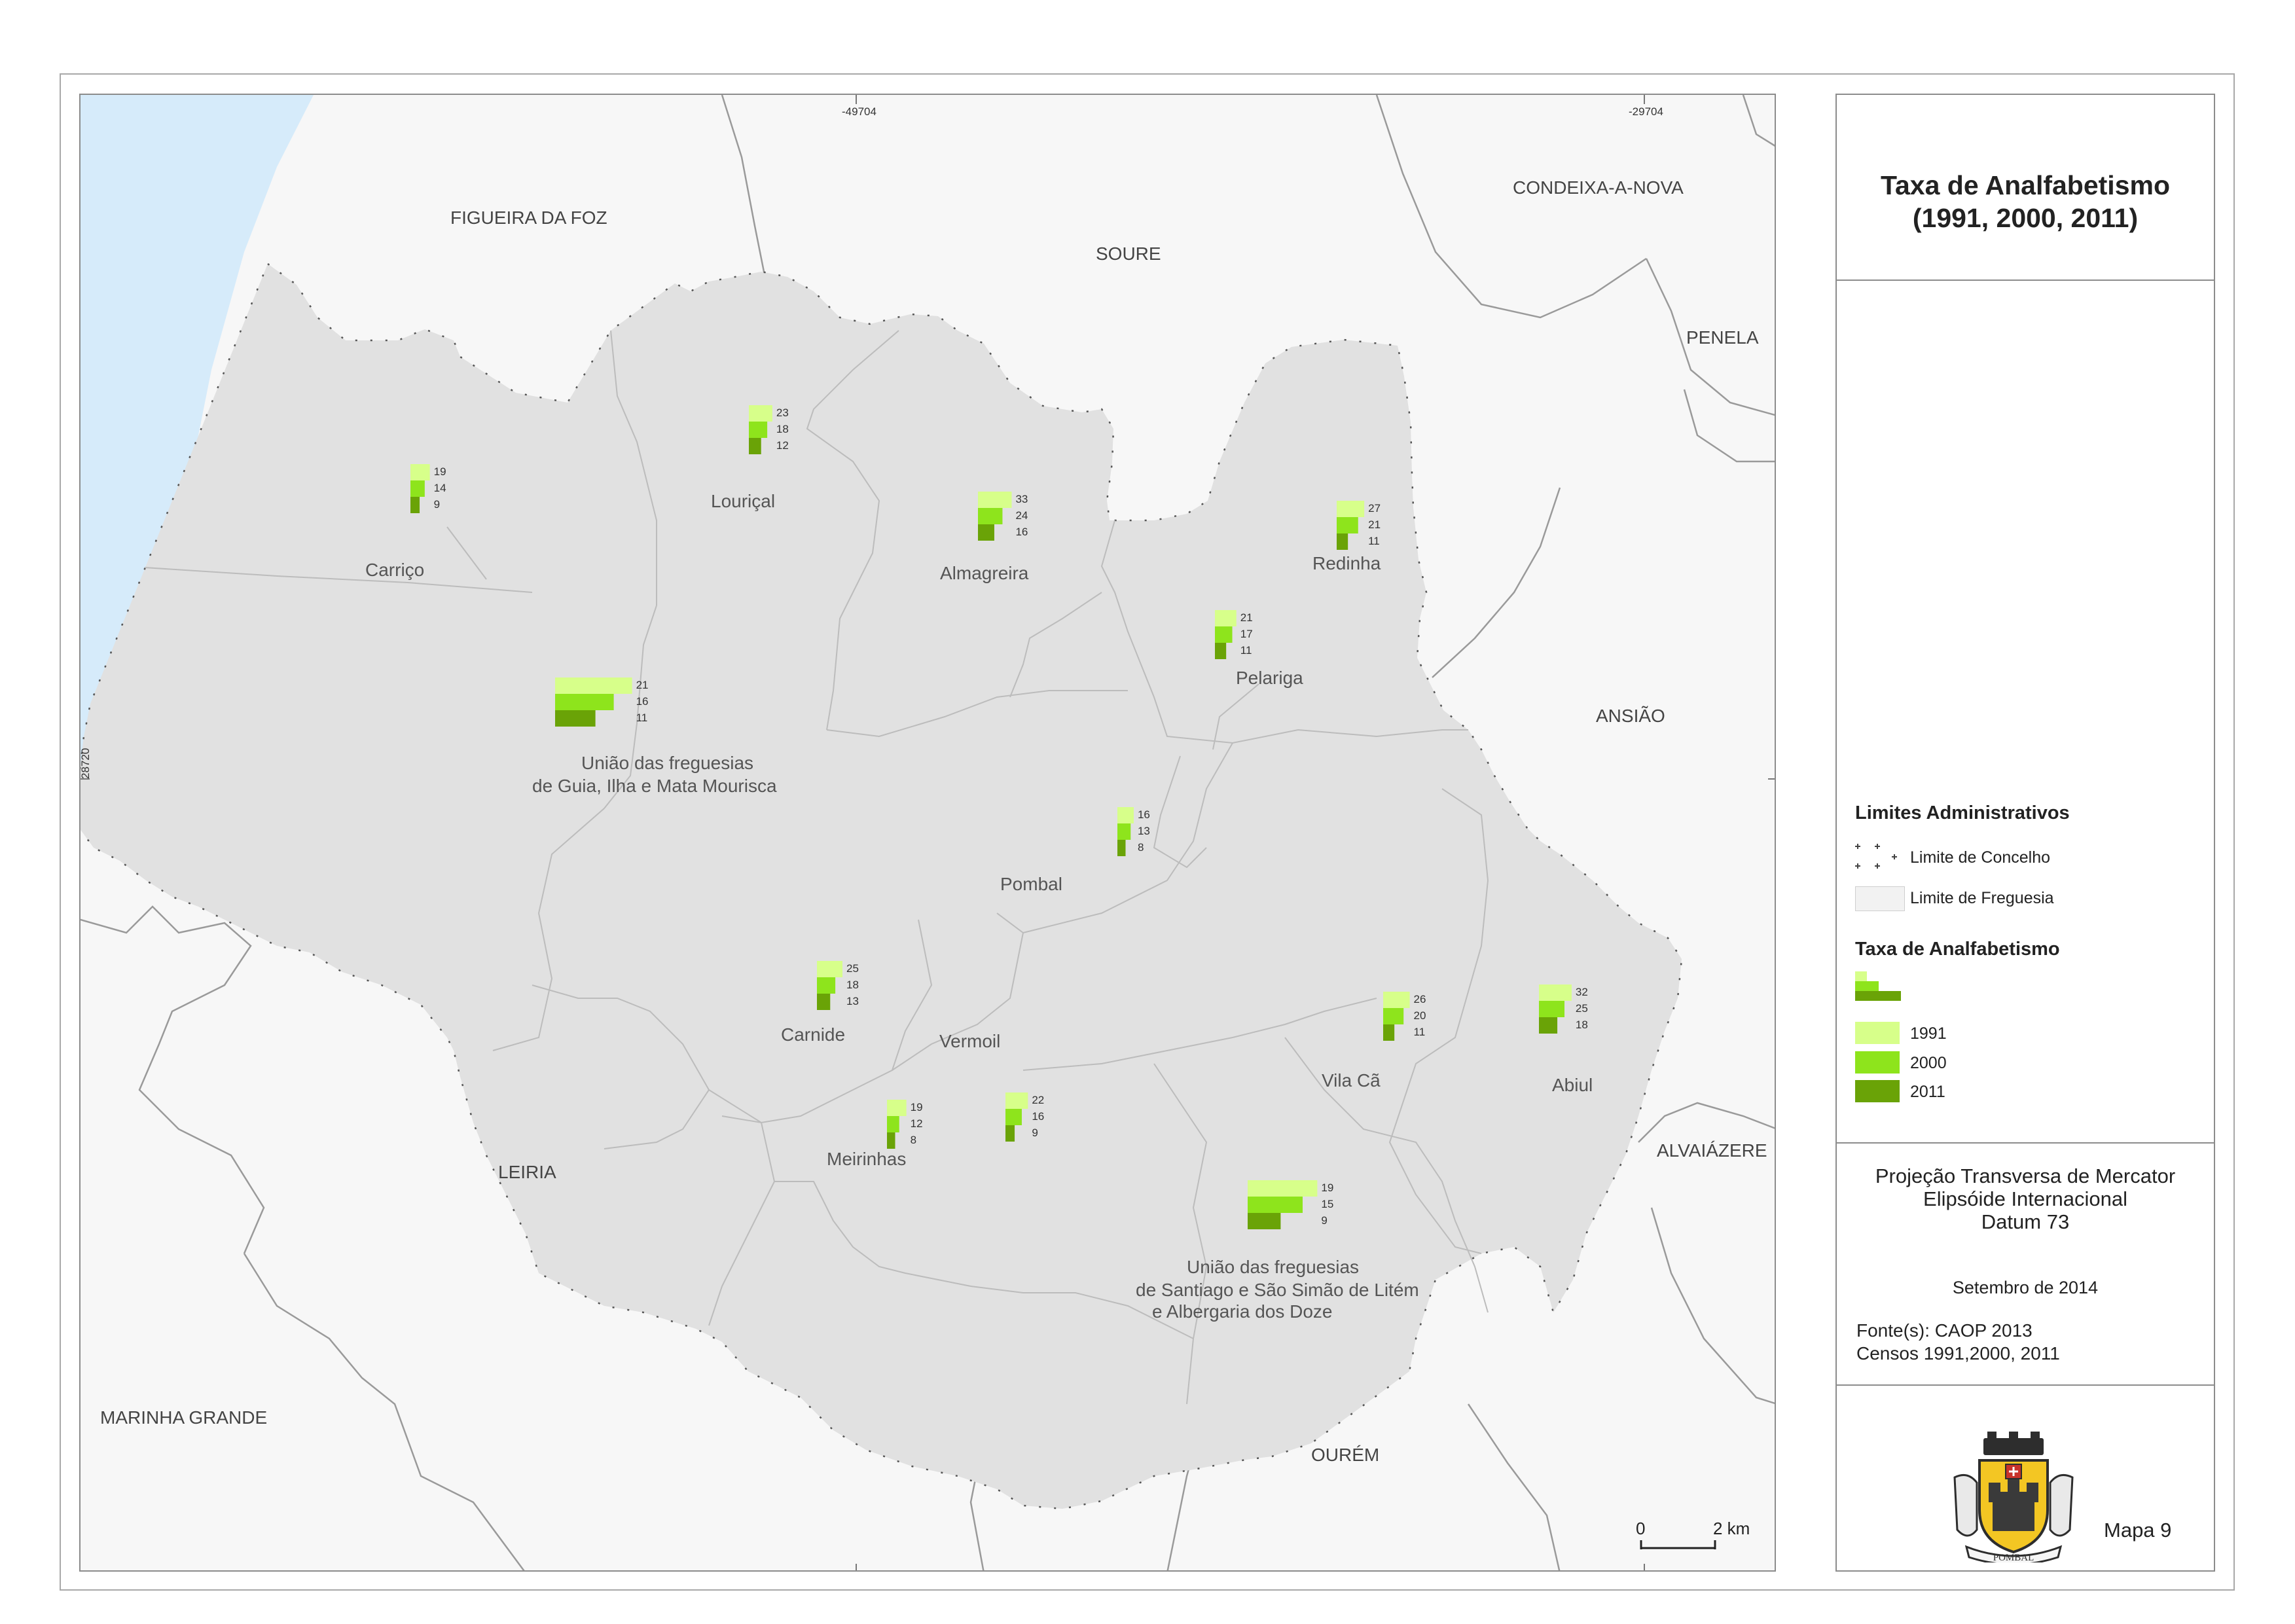 This screenshot has width=2295, height=1624. What do you see at coordinates (824, 1002) in the screenshot?
I see `bar-carnide-2011` at bounding box center [824, 1002].